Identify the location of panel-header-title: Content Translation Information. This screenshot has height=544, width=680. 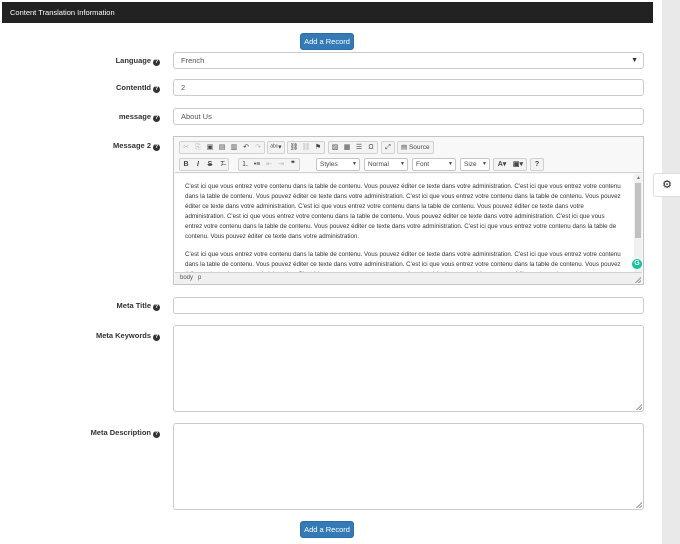
(327, 12).